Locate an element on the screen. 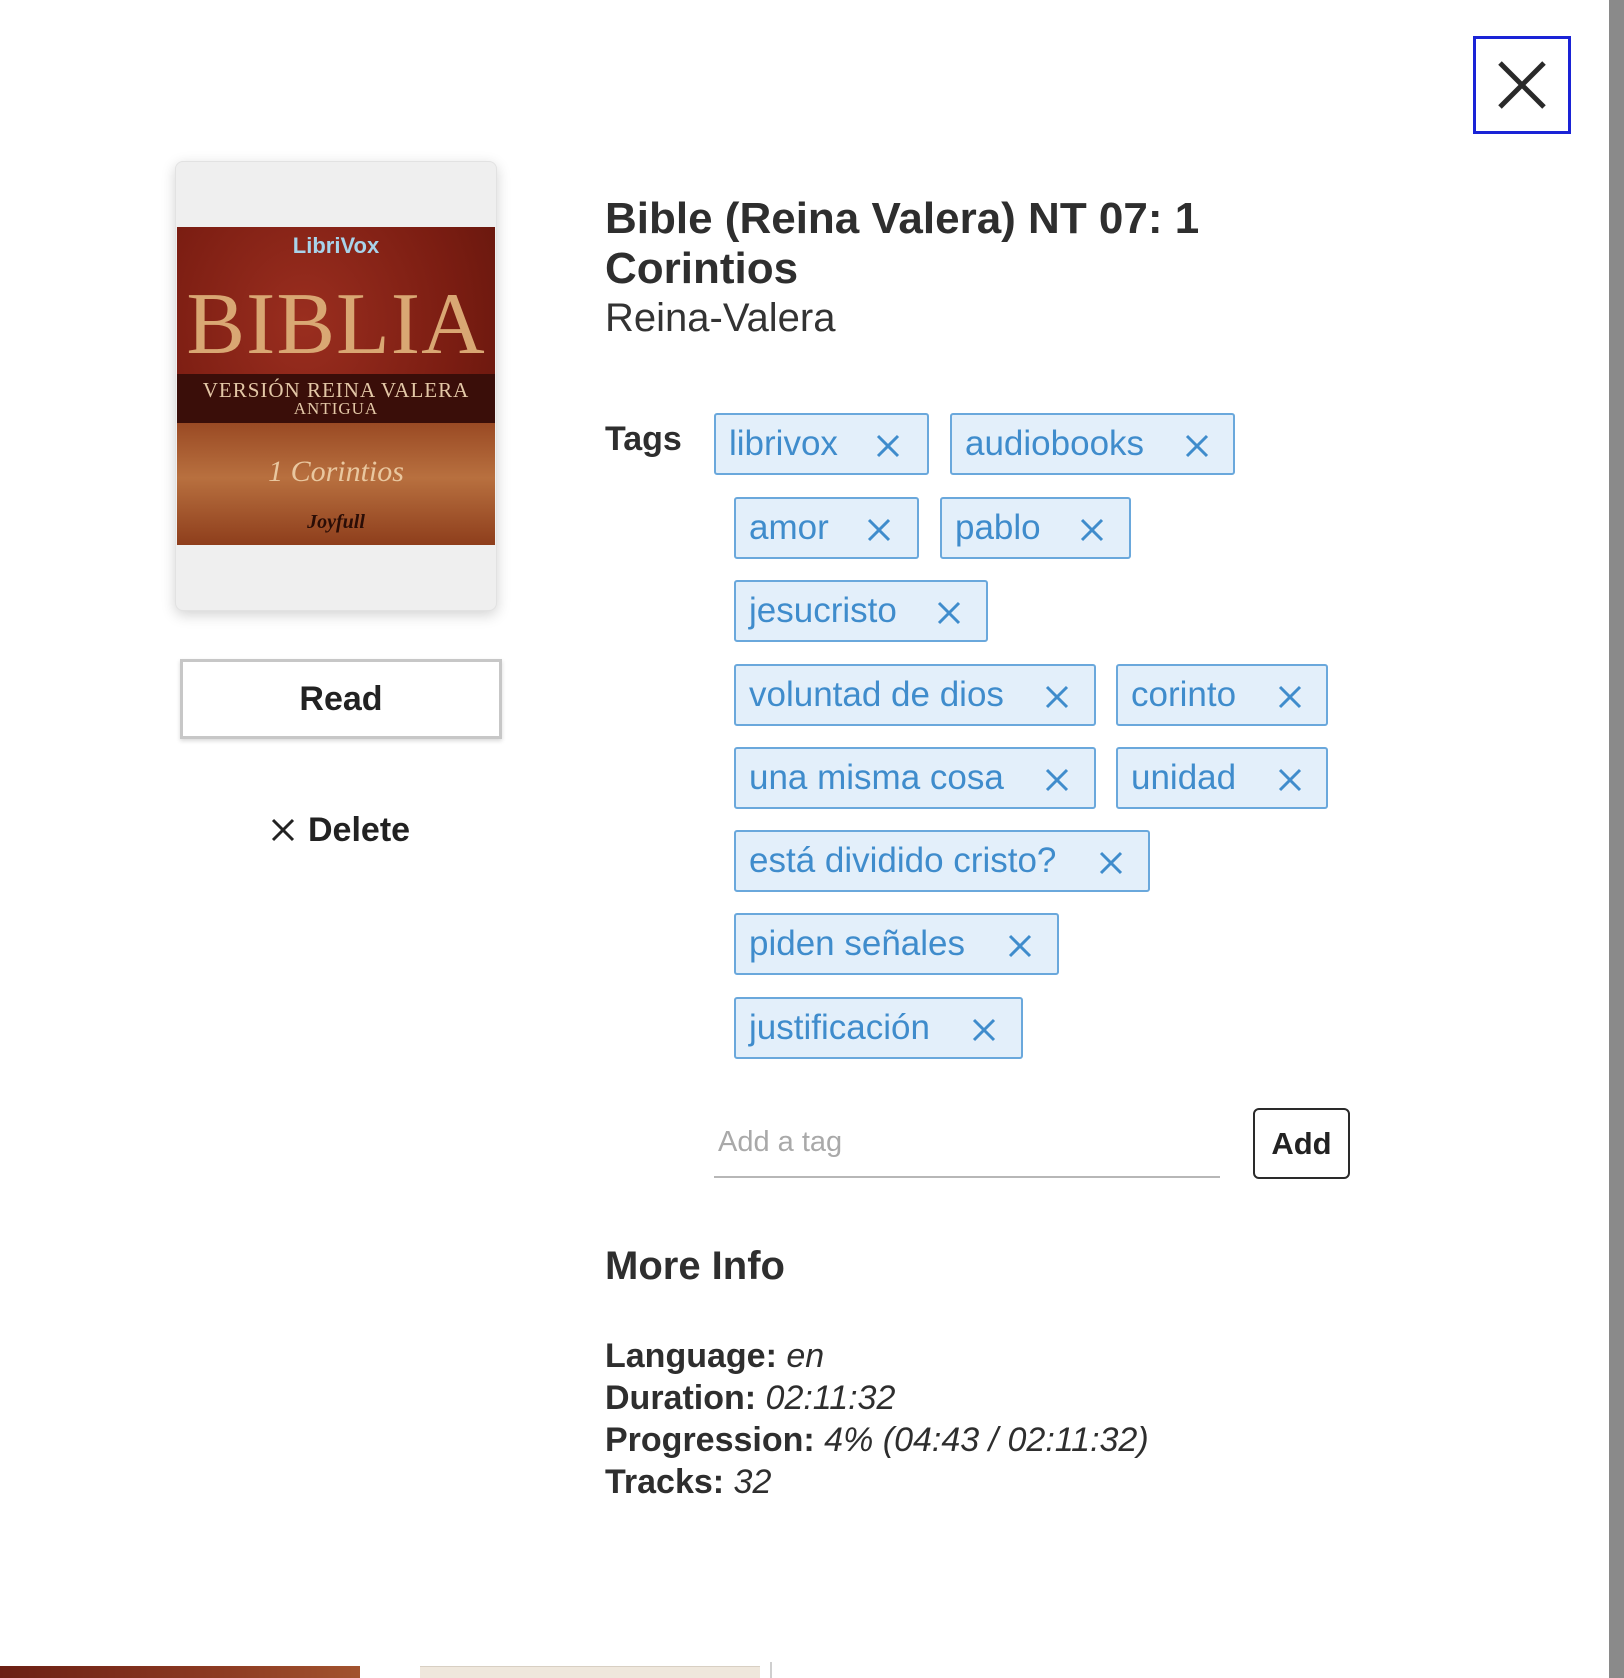 The width and height of the screenshot is (1624, 1678). info-duration-key: Duration: is located at coordinates (681, 1398).